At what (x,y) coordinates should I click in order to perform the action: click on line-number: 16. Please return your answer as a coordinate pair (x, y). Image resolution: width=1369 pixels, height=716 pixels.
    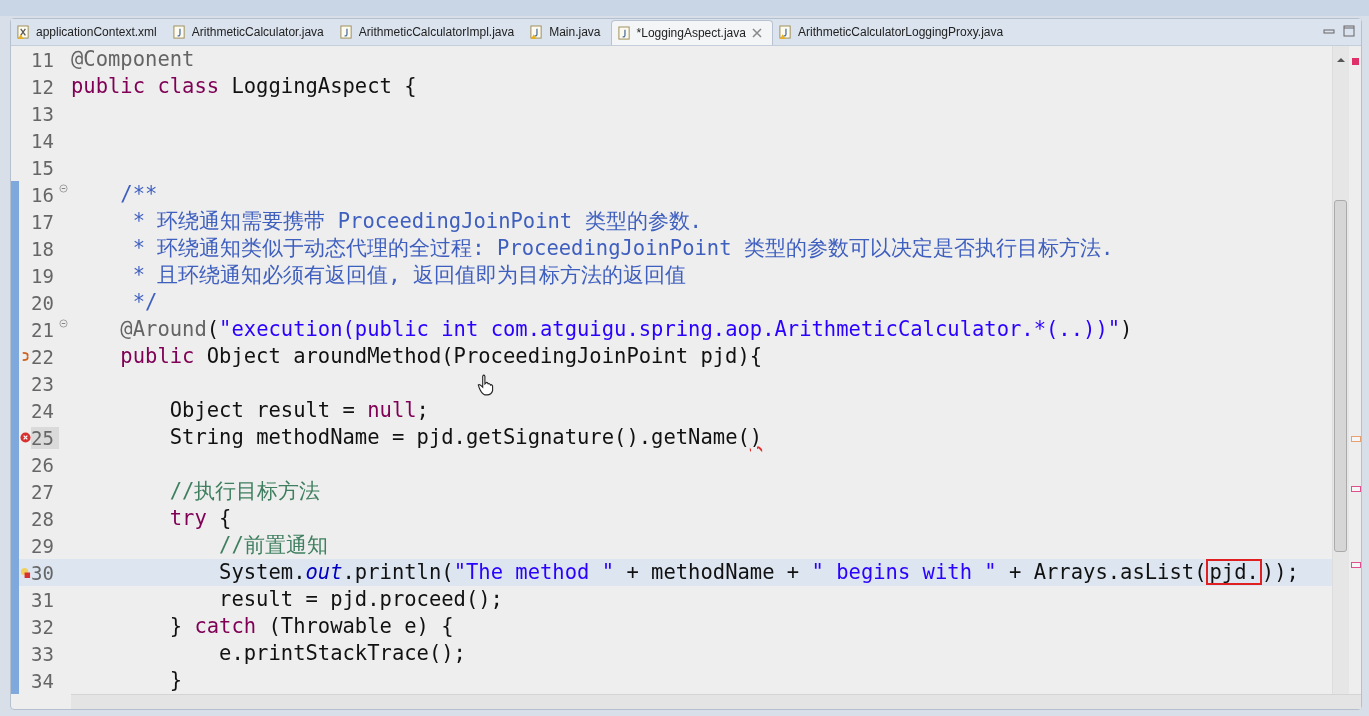
    Looking at the image, I should click on (43, 194).